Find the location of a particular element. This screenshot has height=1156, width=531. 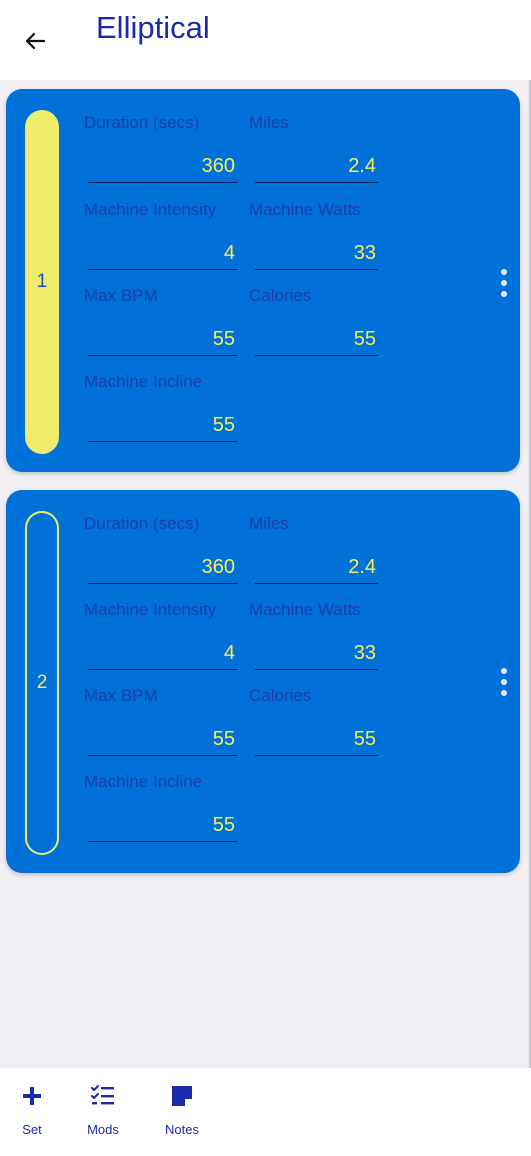

notes-button: Notes is located at coordinates (182, 1112).